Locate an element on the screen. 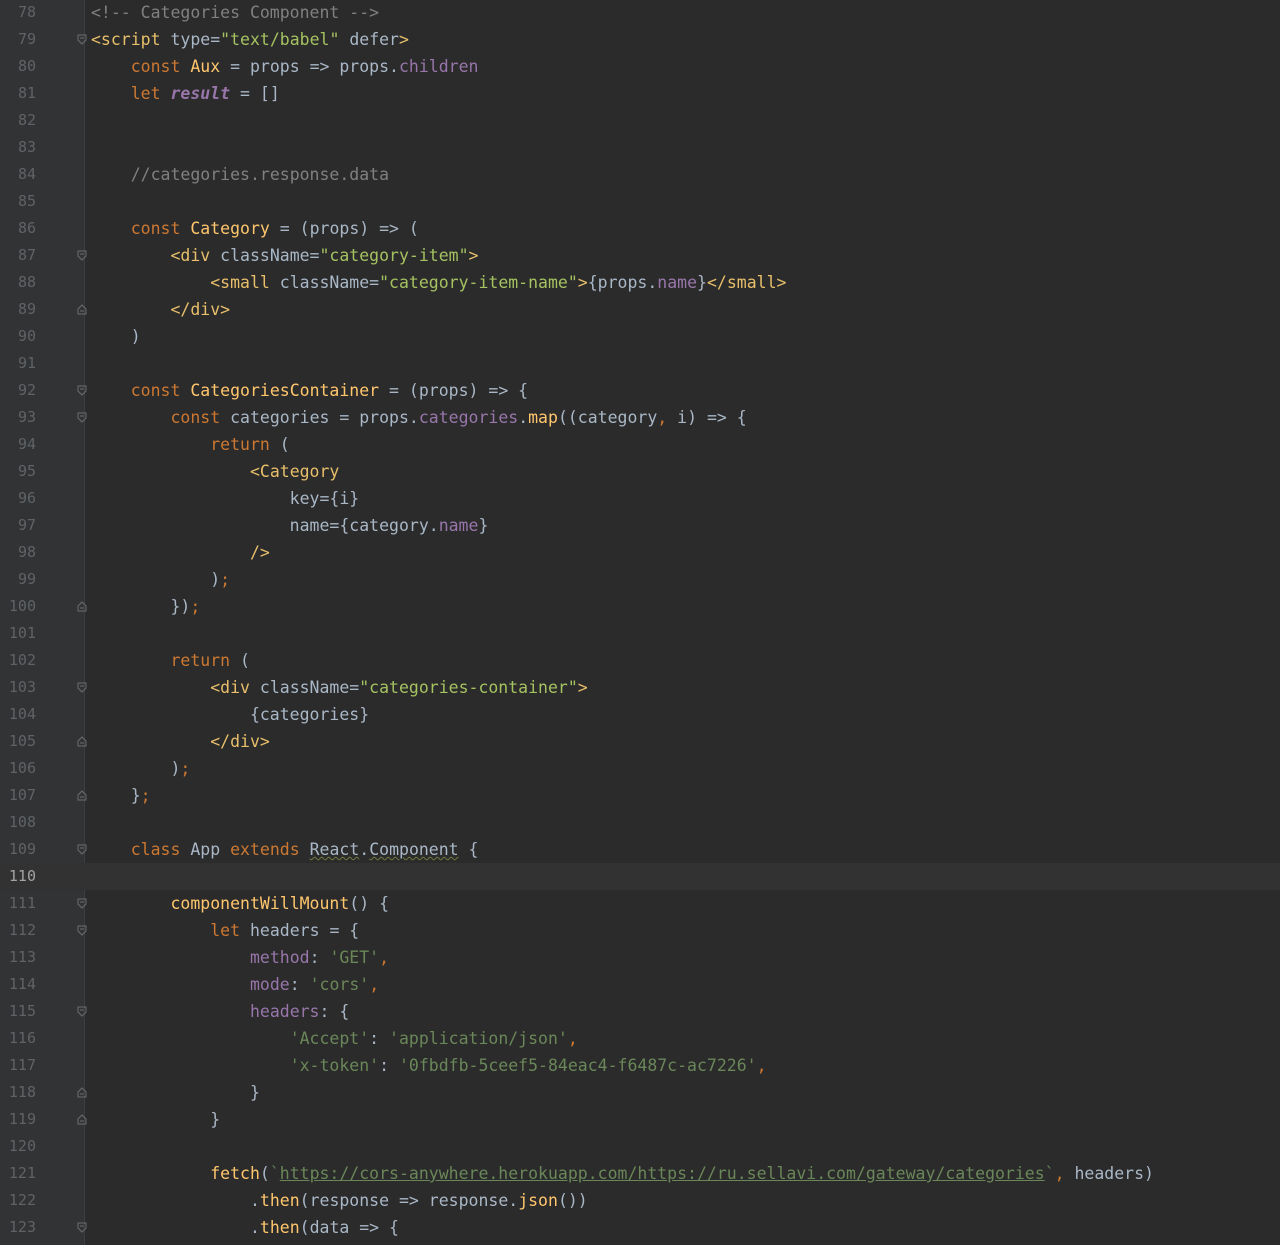  line-code: //categories.response.data is located at coordinates (240, 174).